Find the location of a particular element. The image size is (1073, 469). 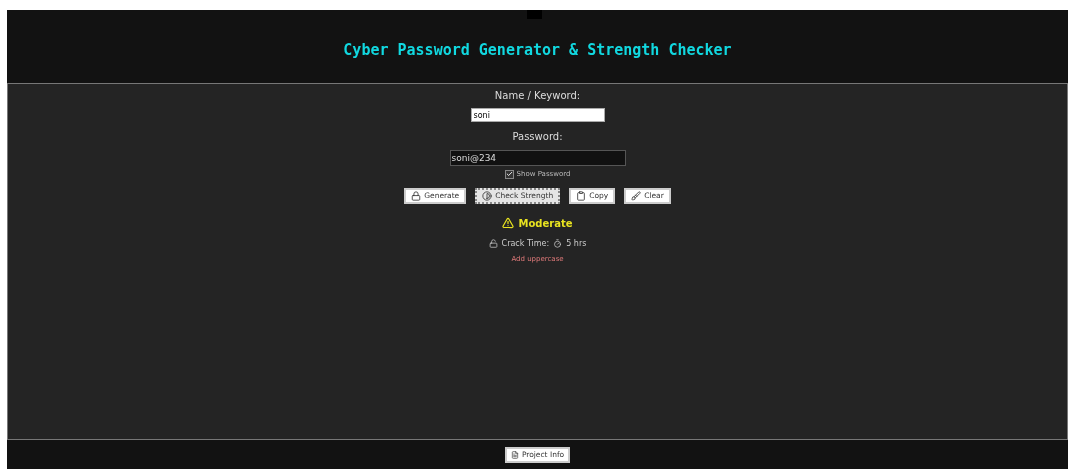

name-field: soni is located at coordinates (537, 115).